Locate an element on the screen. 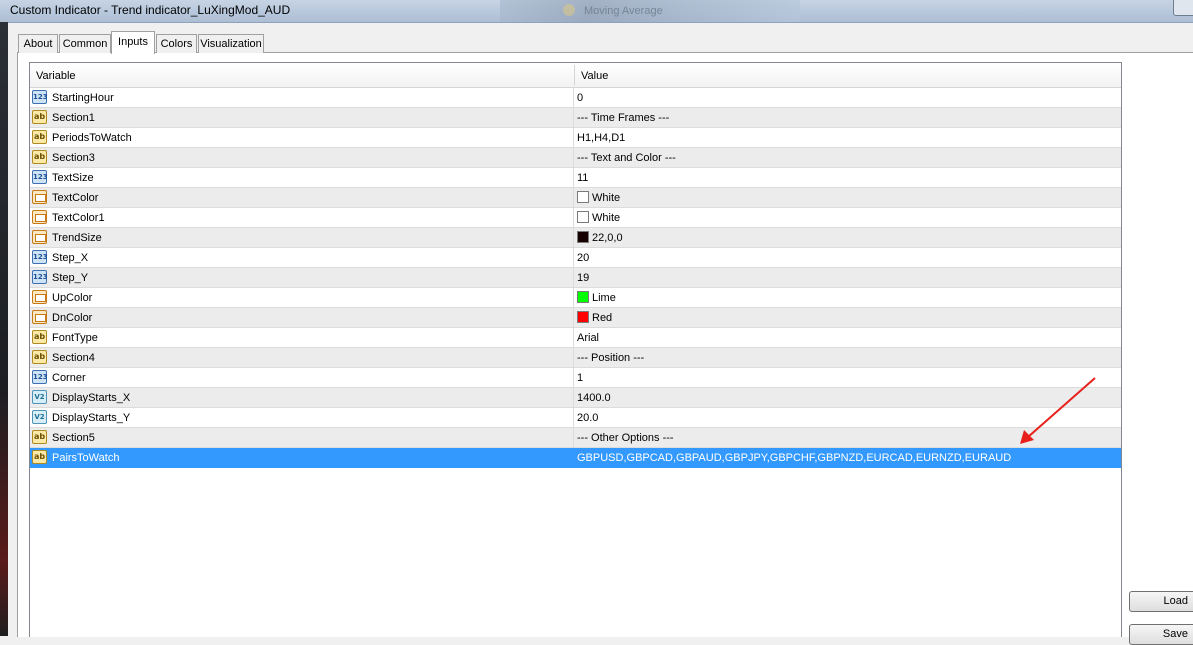 The height and width of the screenshot is (645, 1193). variable-name: TextColor is located at coordinates (75, 198).